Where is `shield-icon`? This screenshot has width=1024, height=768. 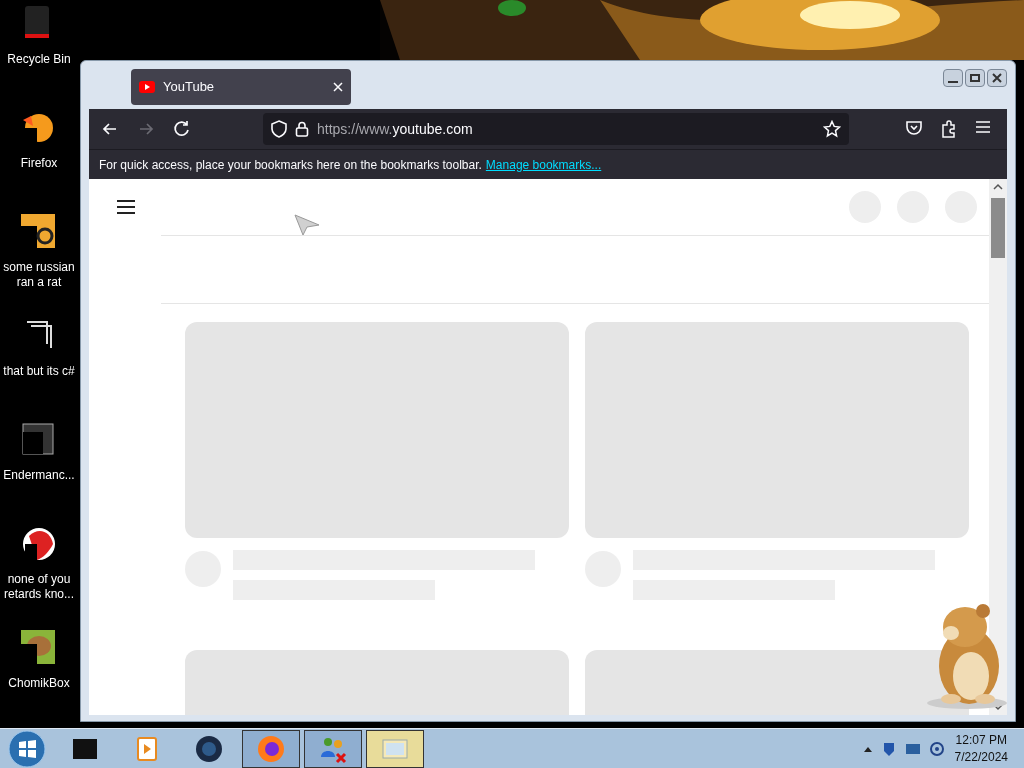 shield-icon is located at coordinates (279, 129).